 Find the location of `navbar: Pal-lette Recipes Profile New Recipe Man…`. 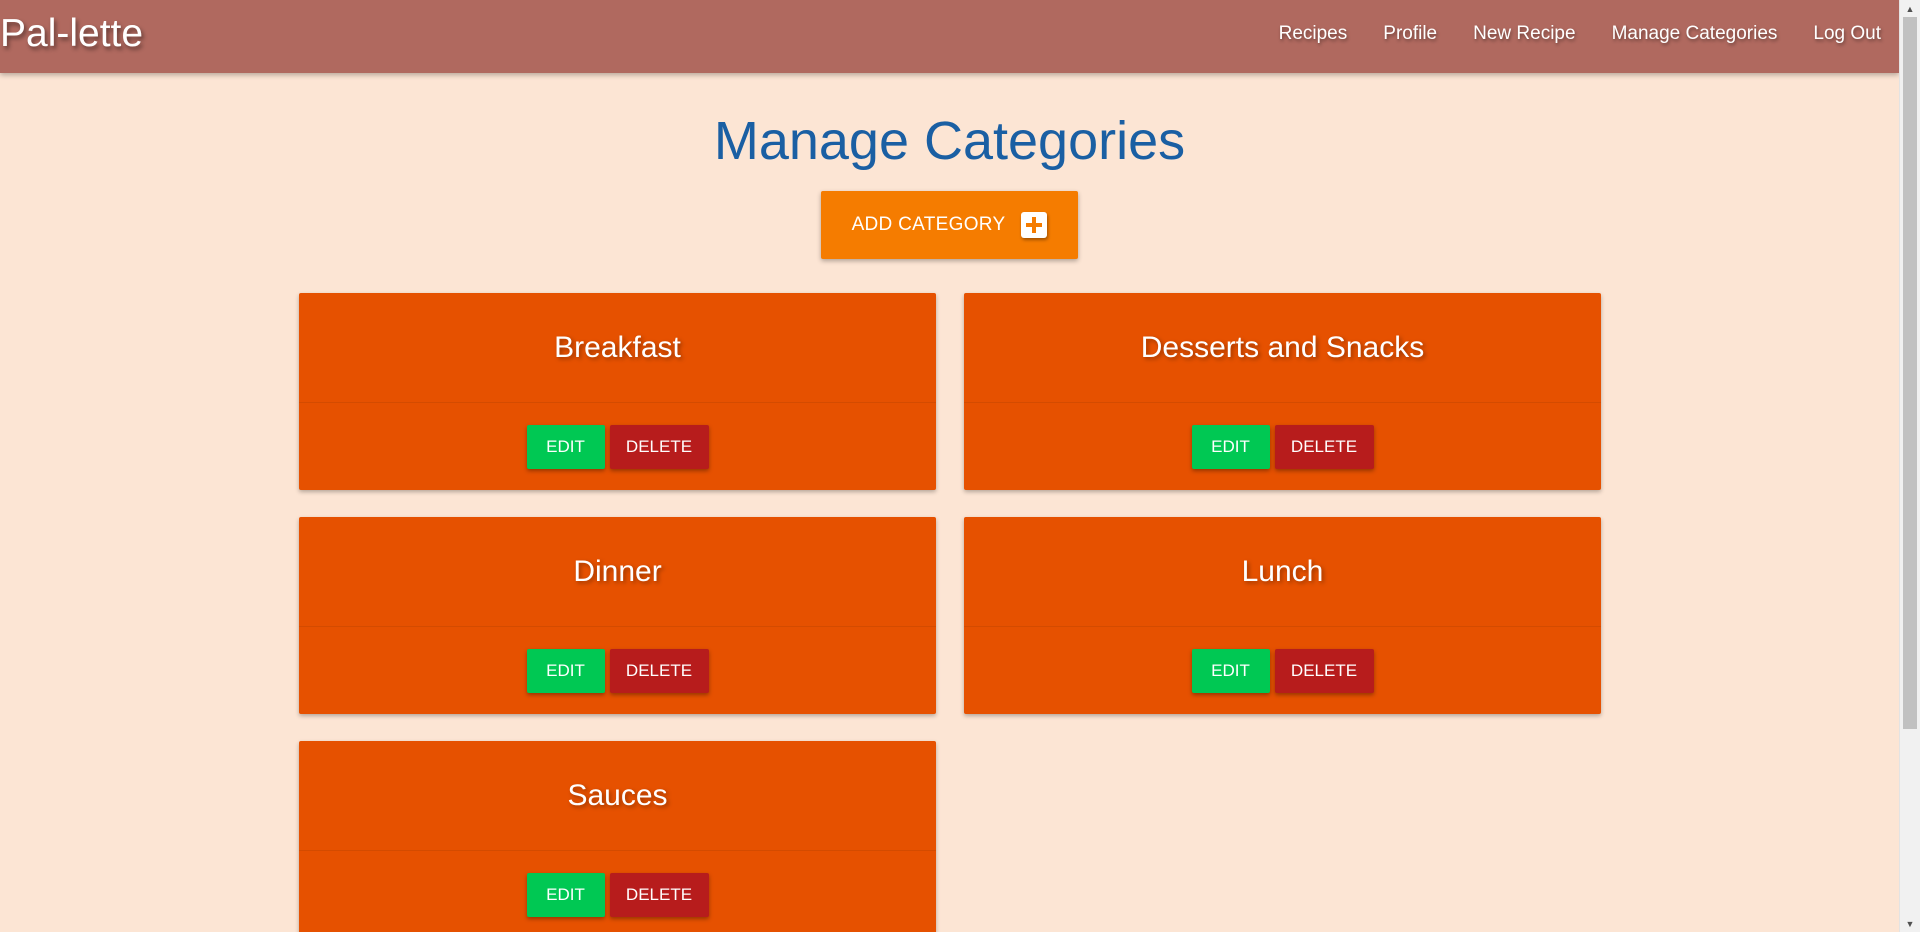

navbar: Pal-lette Recipes Profile New Recipe Man… is located at coordinates (949, 36).